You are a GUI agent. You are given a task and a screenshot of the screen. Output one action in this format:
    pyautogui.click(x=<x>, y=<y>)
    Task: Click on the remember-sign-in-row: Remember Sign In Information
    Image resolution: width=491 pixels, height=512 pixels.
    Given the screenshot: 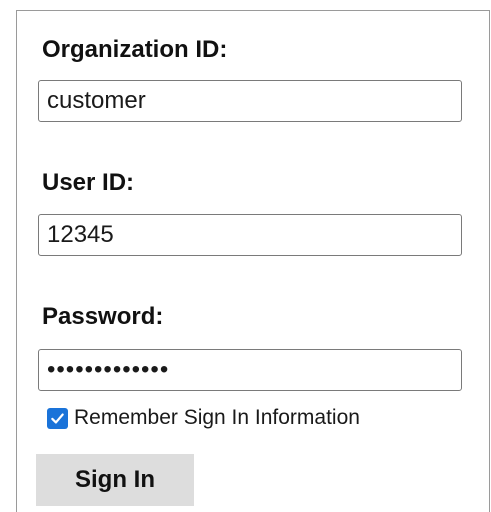 What is the action you would take?
    pyautogui.click(x=203, y=418)
    